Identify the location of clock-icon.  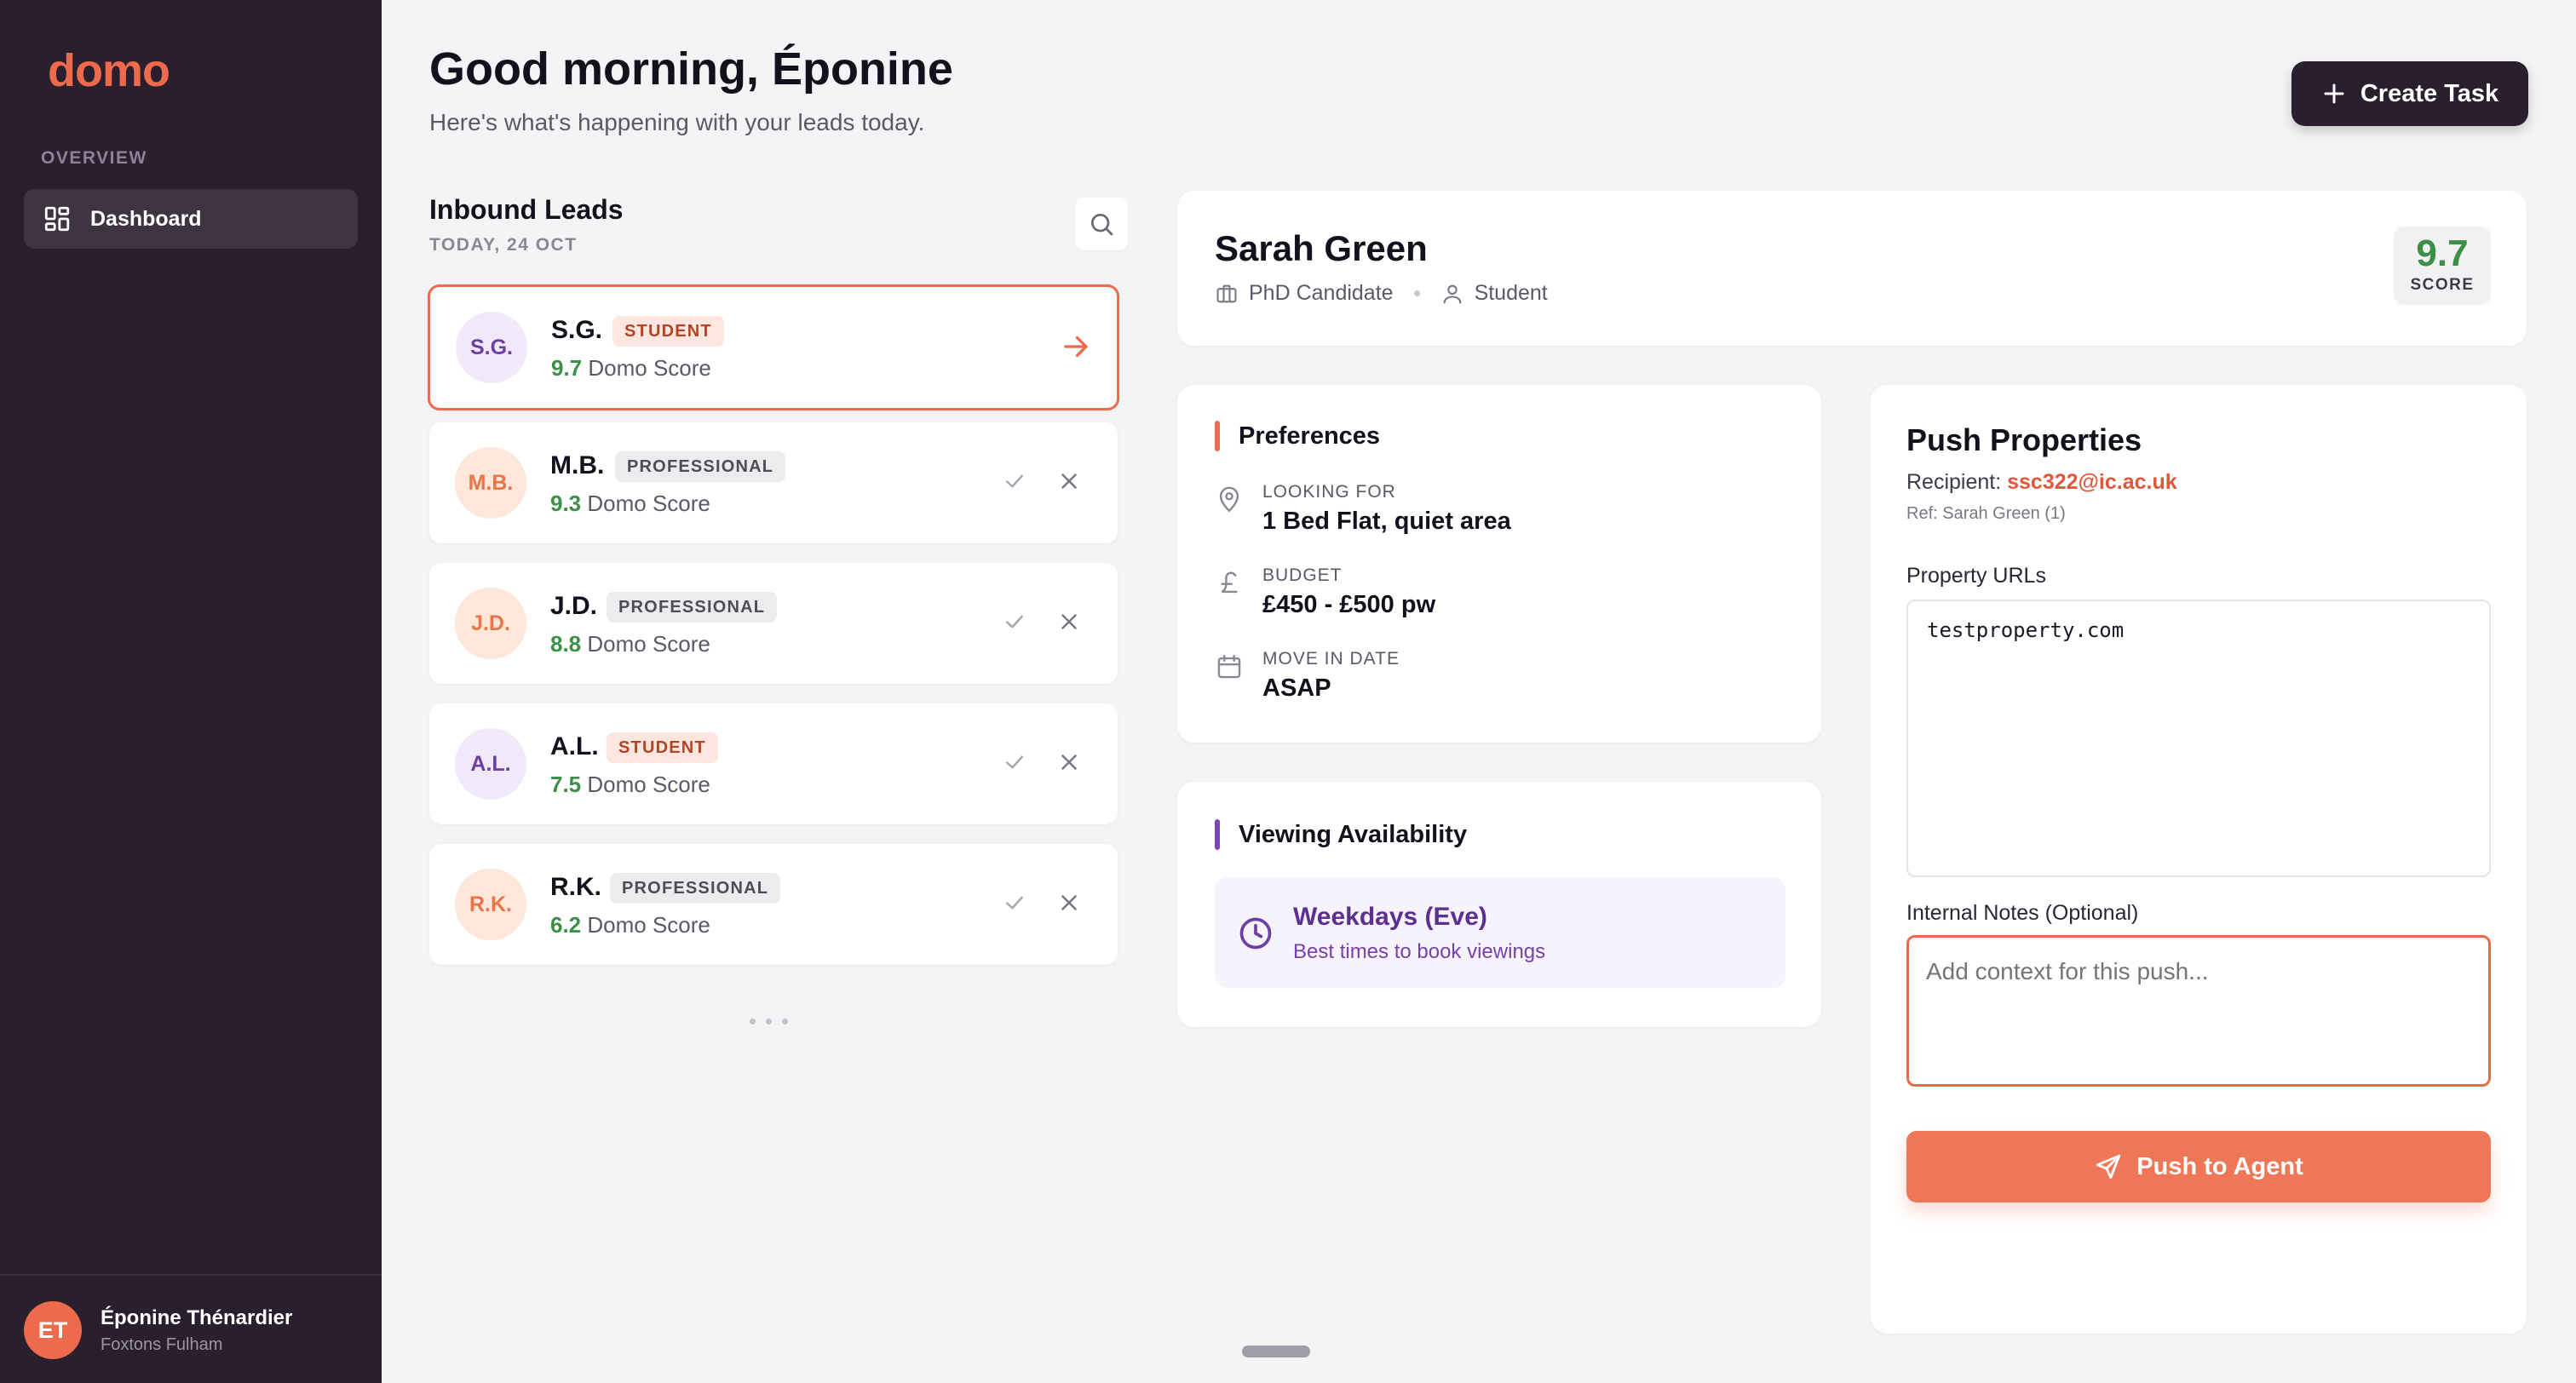
(1256, 933).